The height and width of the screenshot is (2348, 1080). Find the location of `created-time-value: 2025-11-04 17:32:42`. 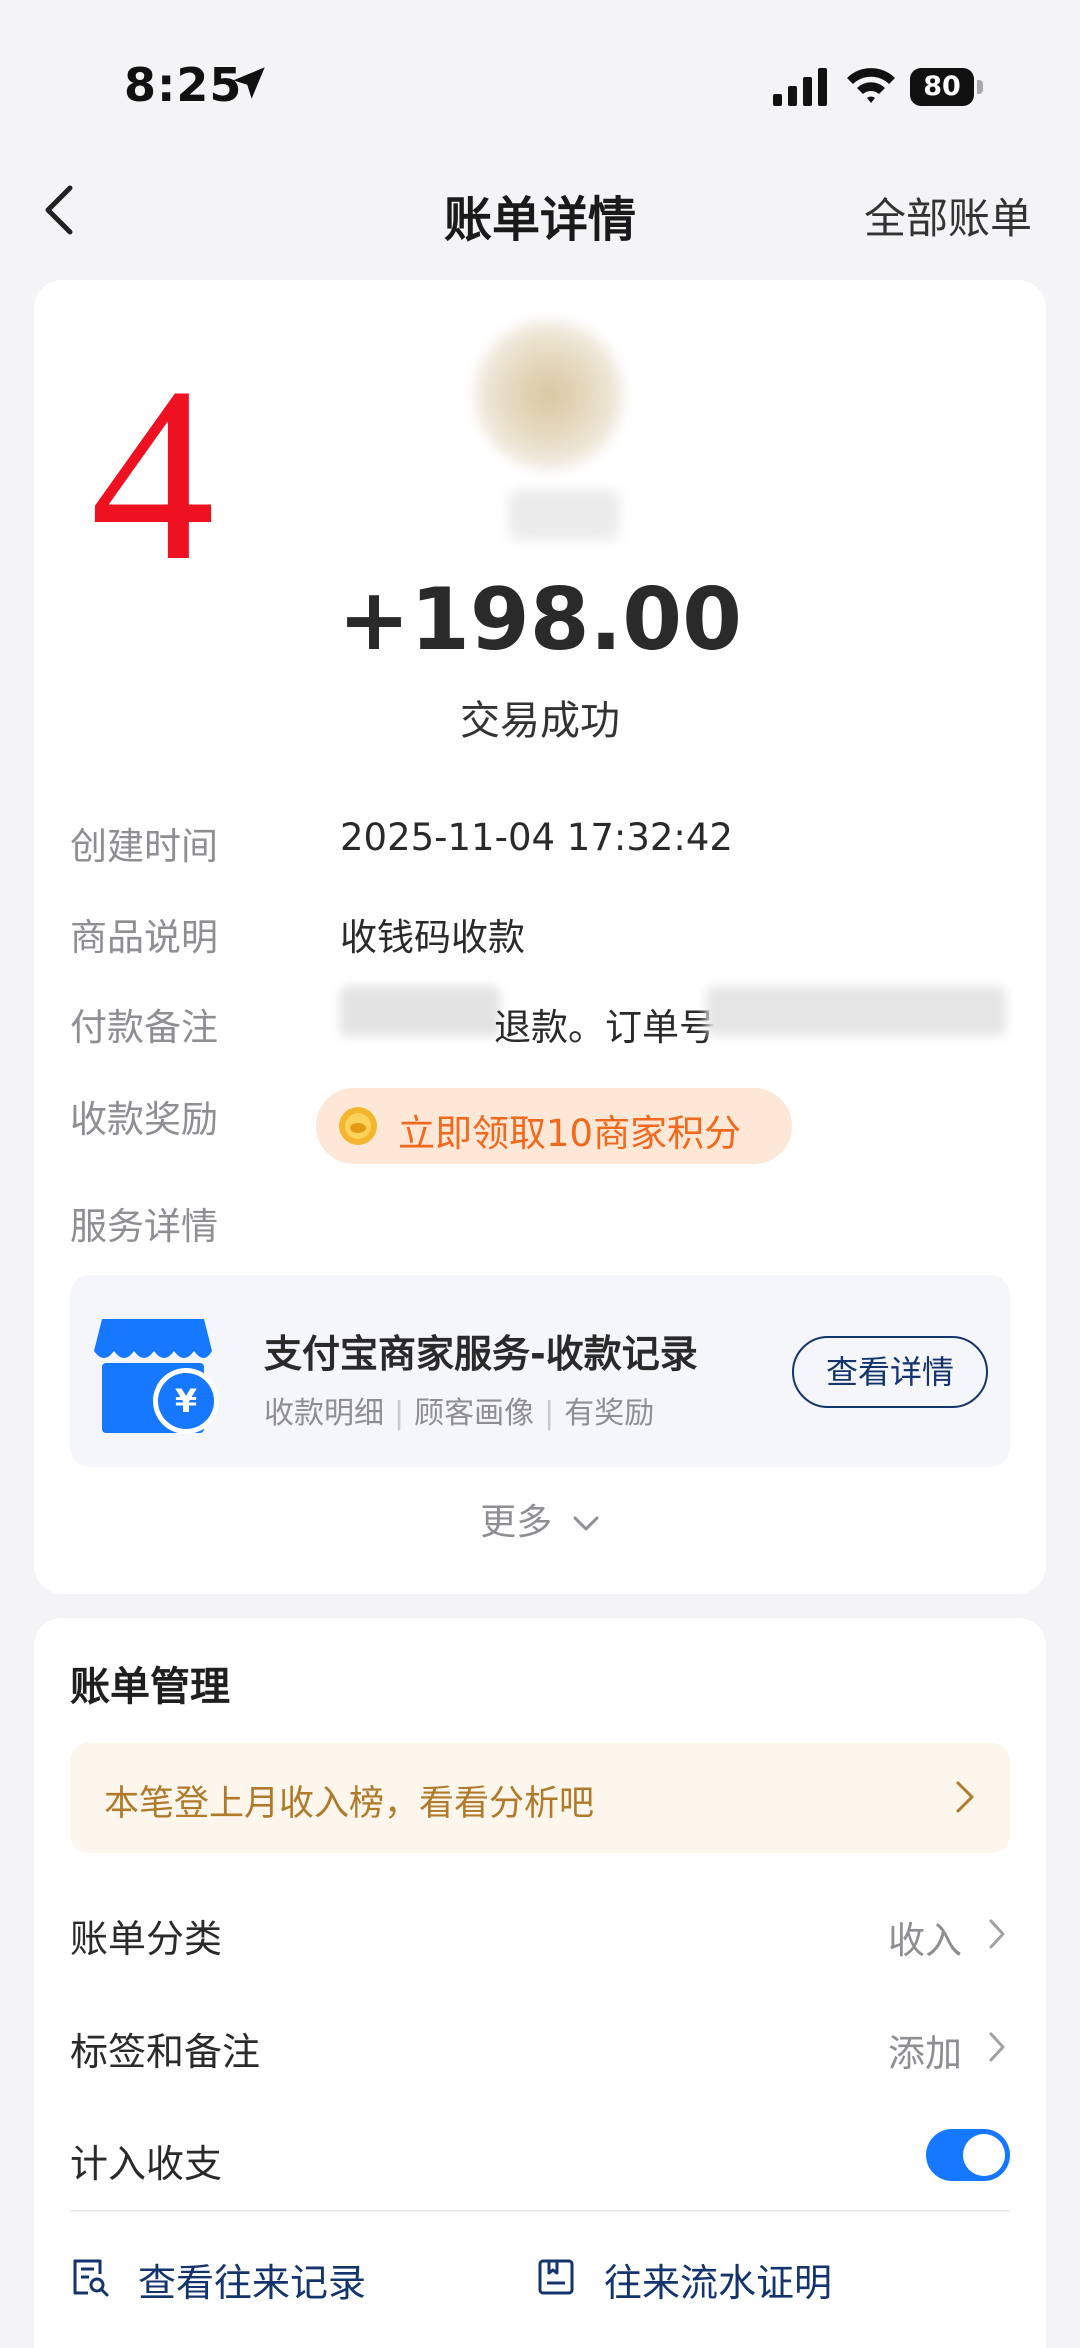

created-time-value: 2025-11-04 17:32:42 is located at coordinates (536, 837).